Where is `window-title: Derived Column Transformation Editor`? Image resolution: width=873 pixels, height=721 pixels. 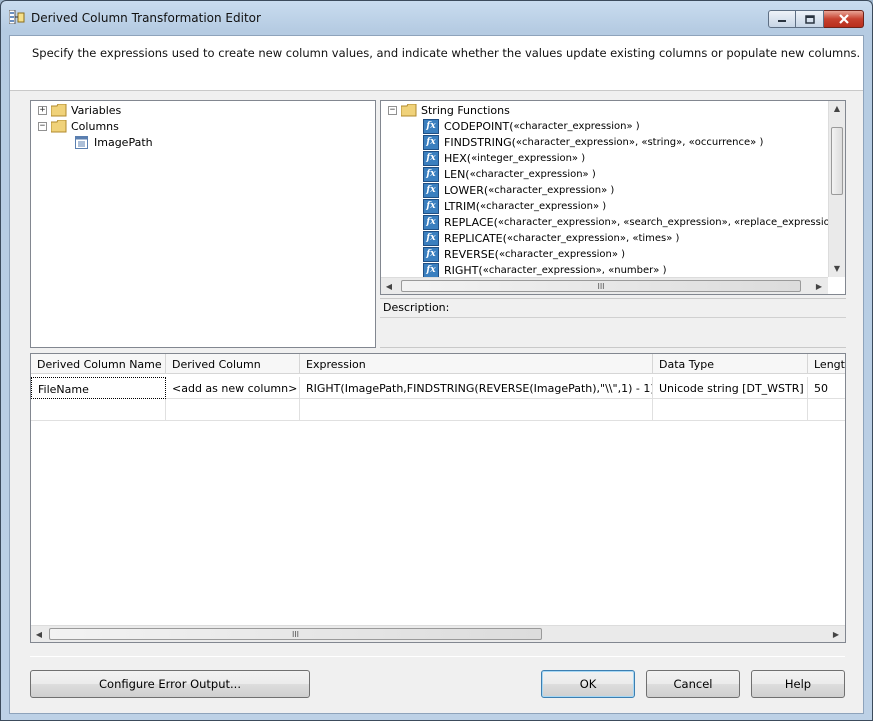
window-title: Derived Column Transformation Editor is located at coordinates (146, 18).